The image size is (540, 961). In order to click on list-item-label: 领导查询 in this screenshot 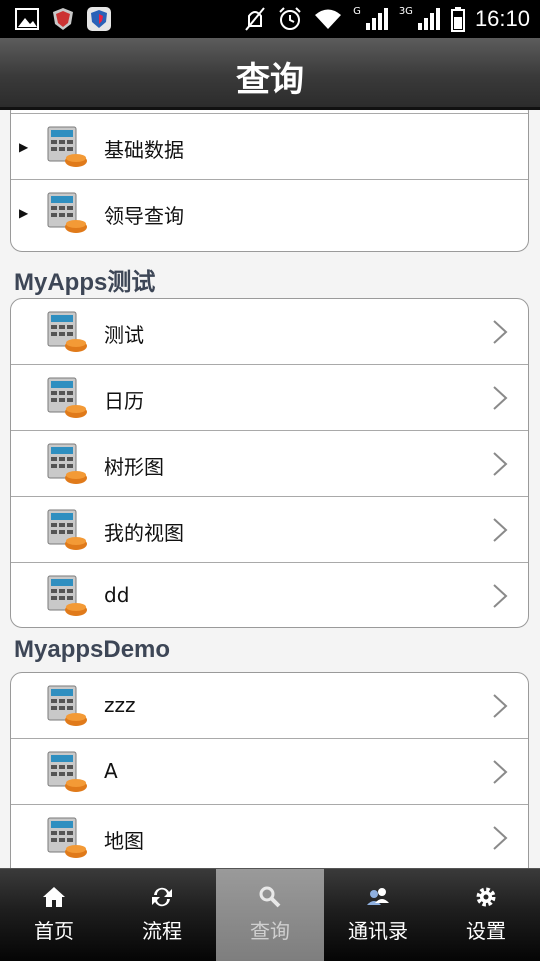, I will do `click(144, 216)`.